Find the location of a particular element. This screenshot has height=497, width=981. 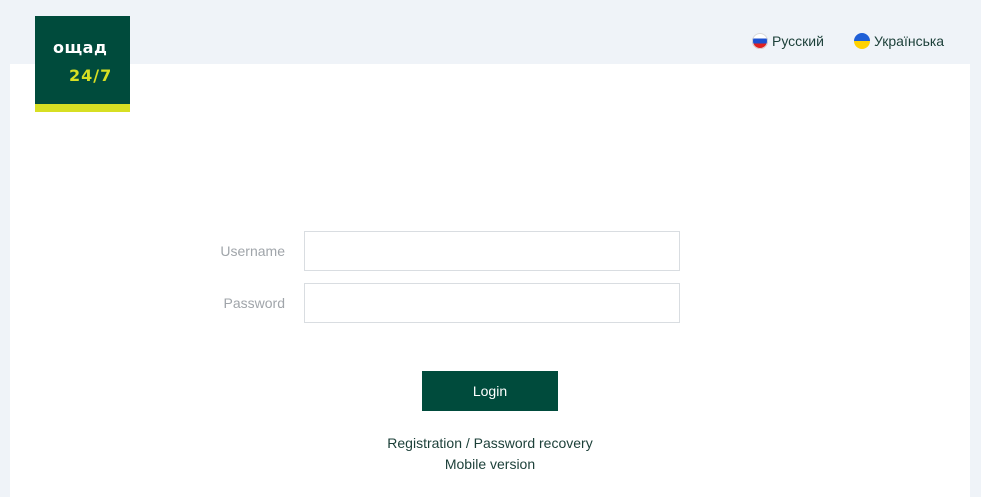

language-ukrainian-link: Українська is located at coordinates (899, 41).